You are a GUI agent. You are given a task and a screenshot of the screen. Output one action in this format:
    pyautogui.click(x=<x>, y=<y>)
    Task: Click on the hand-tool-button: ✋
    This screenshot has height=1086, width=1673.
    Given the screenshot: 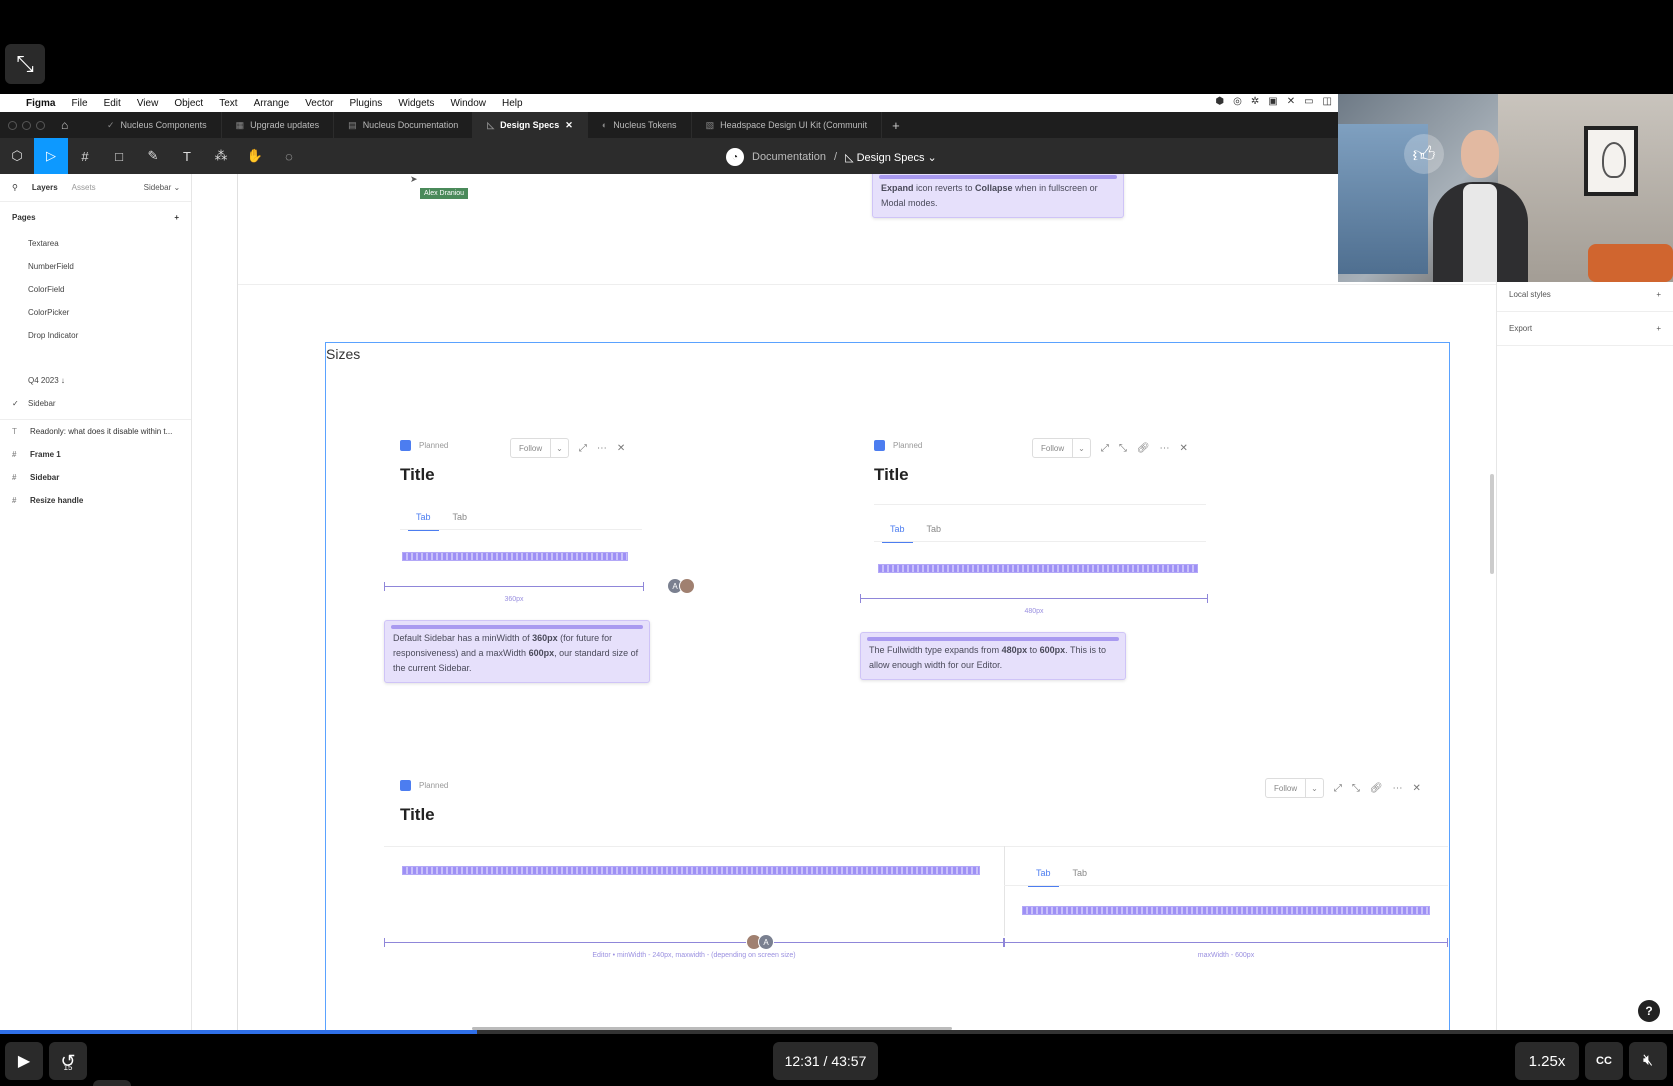 What is the action you would take?
    pyautogui.click(x=255, y=156)
    